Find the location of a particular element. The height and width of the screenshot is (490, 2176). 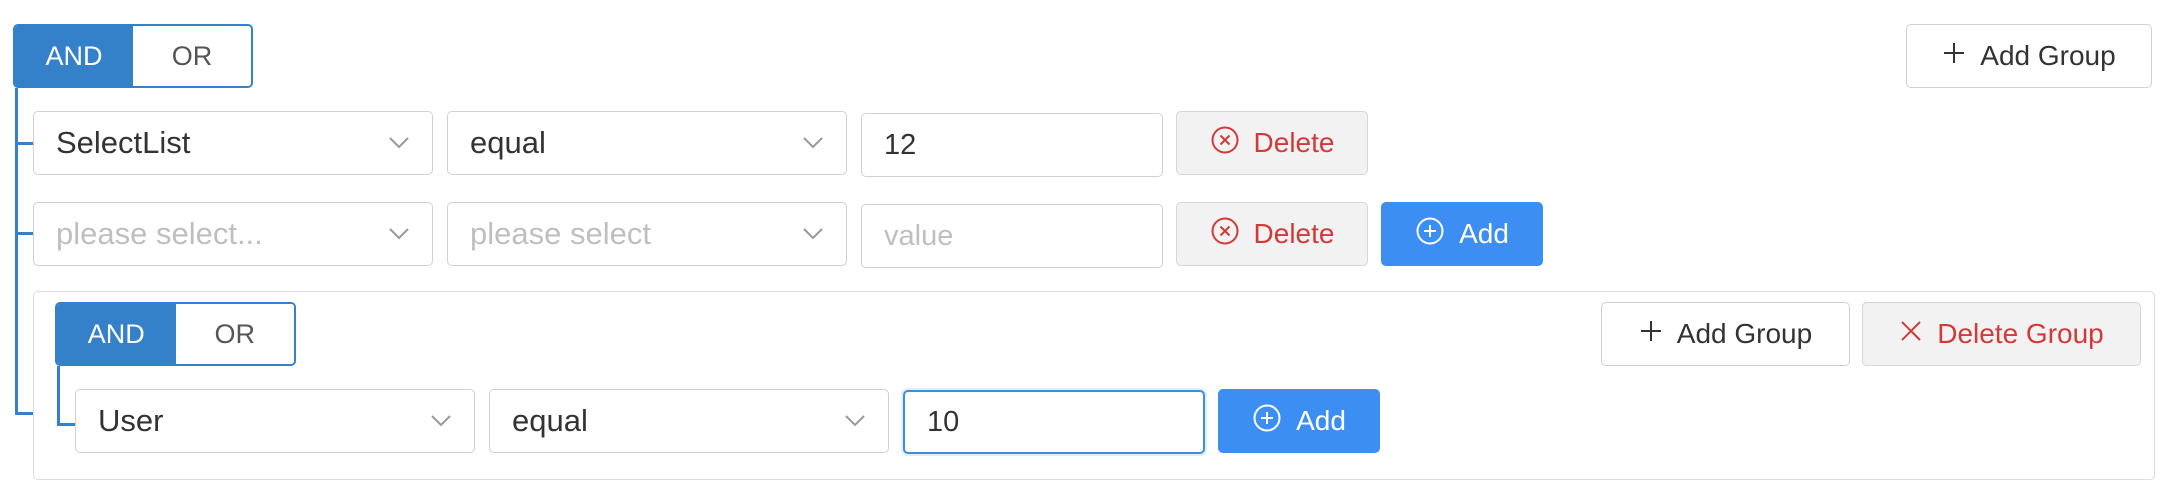

rule-1-field-value: SelectList is located at coordinates (123, 142).